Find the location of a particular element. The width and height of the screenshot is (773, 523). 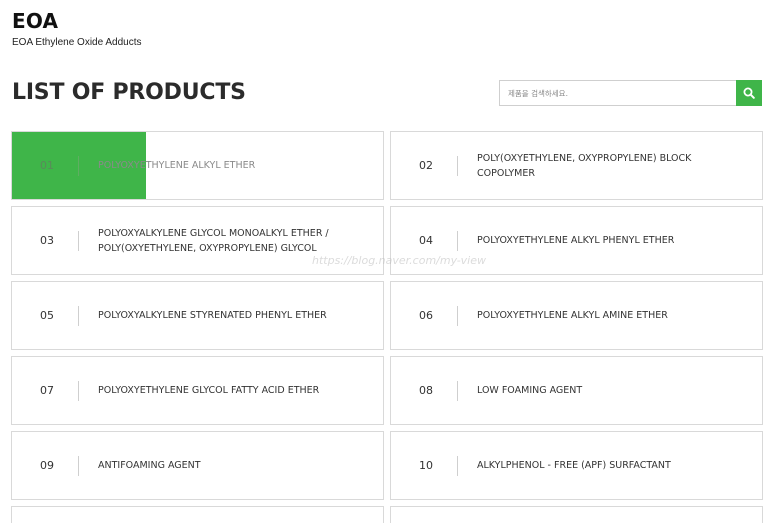

product-name: POLYOXYETHYLENE ALKYL ETHER is located at coordinates (177, 165).